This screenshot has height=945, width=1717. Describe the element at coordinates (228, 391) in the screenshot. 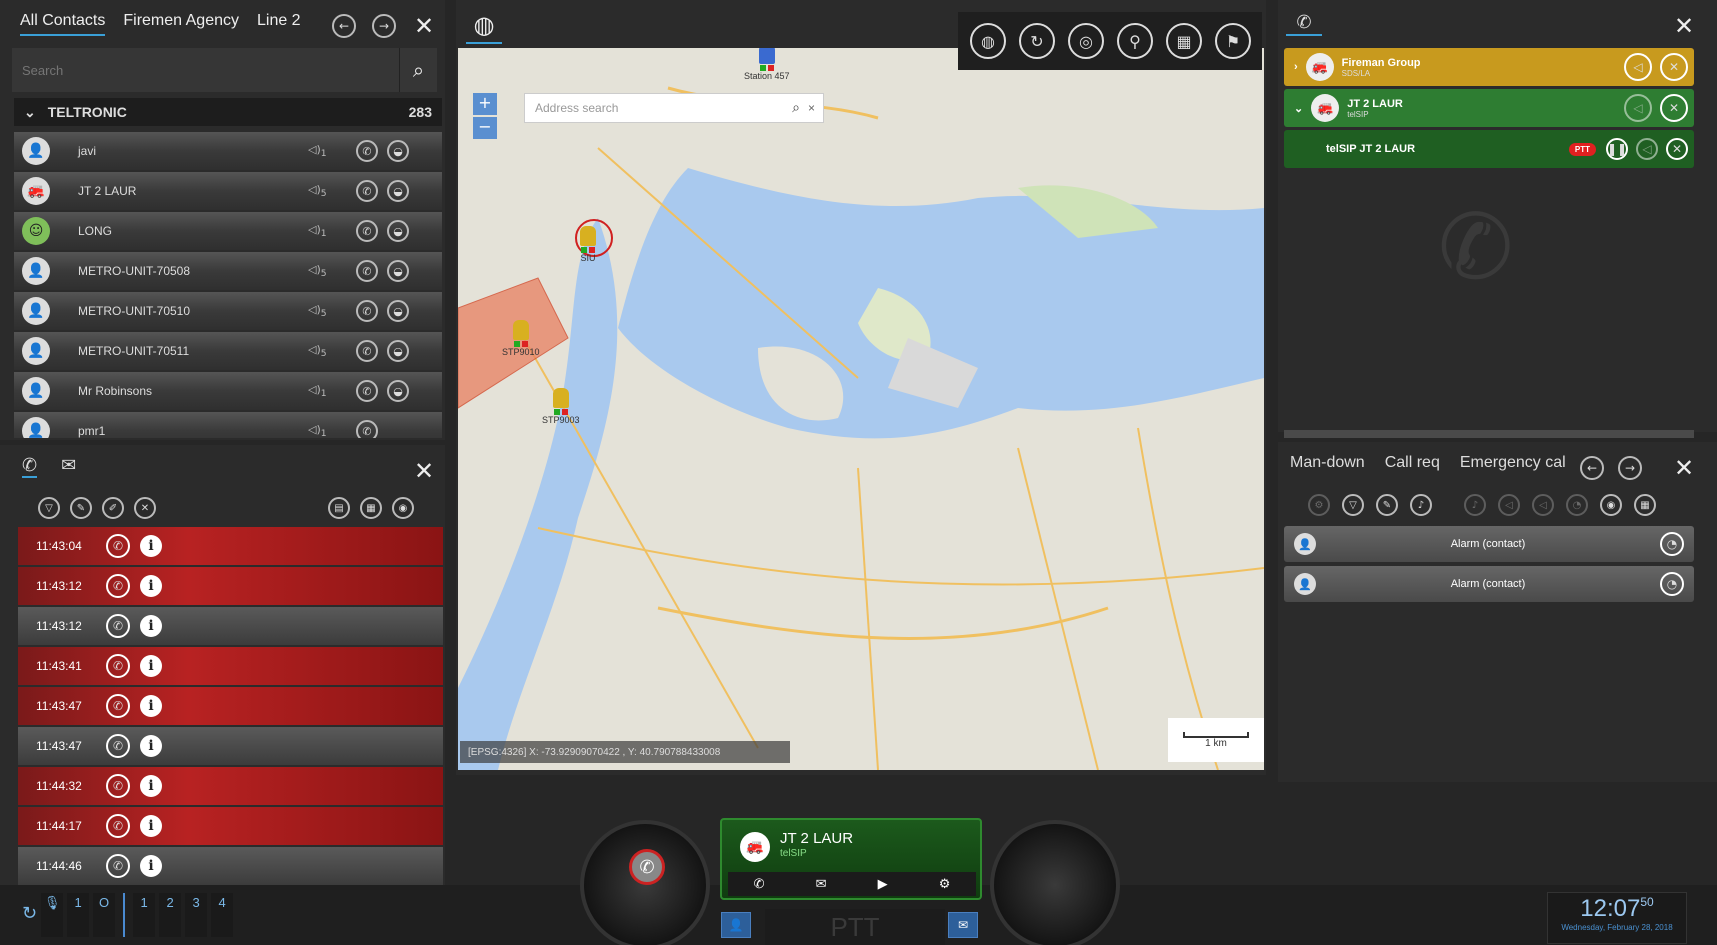

I see `contact-row: 👤 Mr Robinsons ◁)1 ✆ ◒` at that location.